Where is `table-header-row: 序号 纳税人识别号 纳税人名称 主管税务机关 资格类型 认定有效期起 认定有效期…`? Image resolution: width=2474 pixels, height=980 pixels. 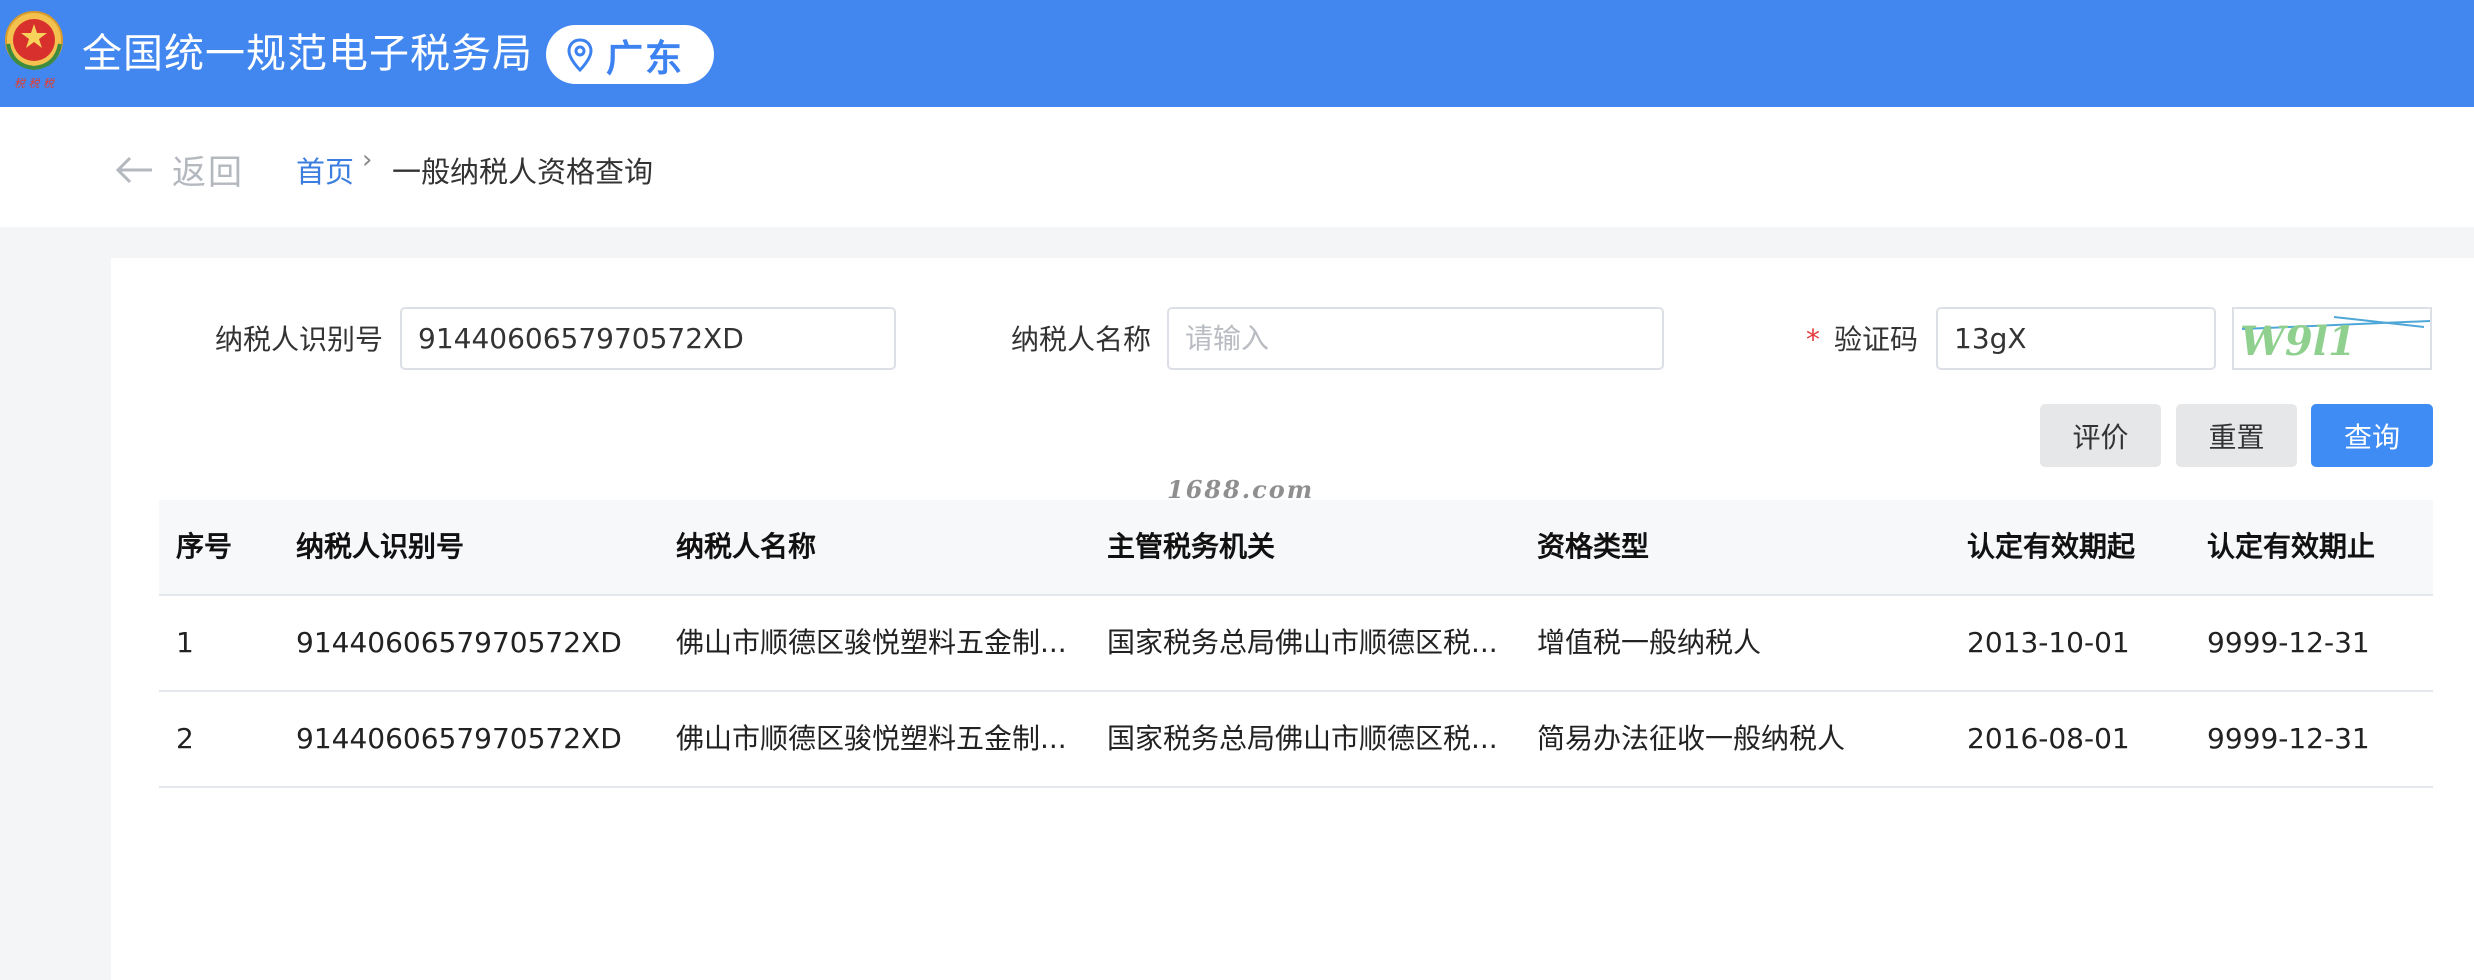
table-header-row: 序号 纳税人识别号 纳税人名称 主管税务机关 资格类型 认定有效期起 认定有效期… is located at coordinates (1296, 548).